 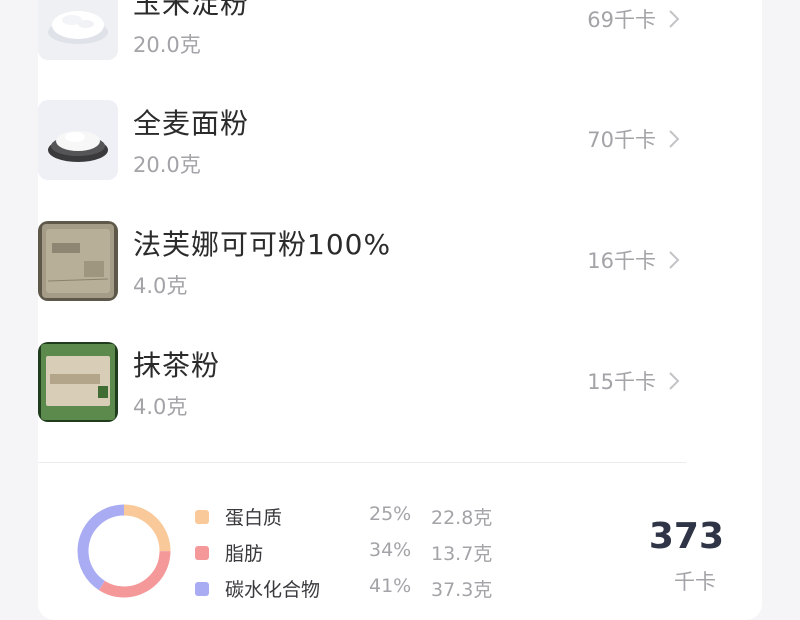 I want to click on corn-starch-image, so click(x=78, y=30).